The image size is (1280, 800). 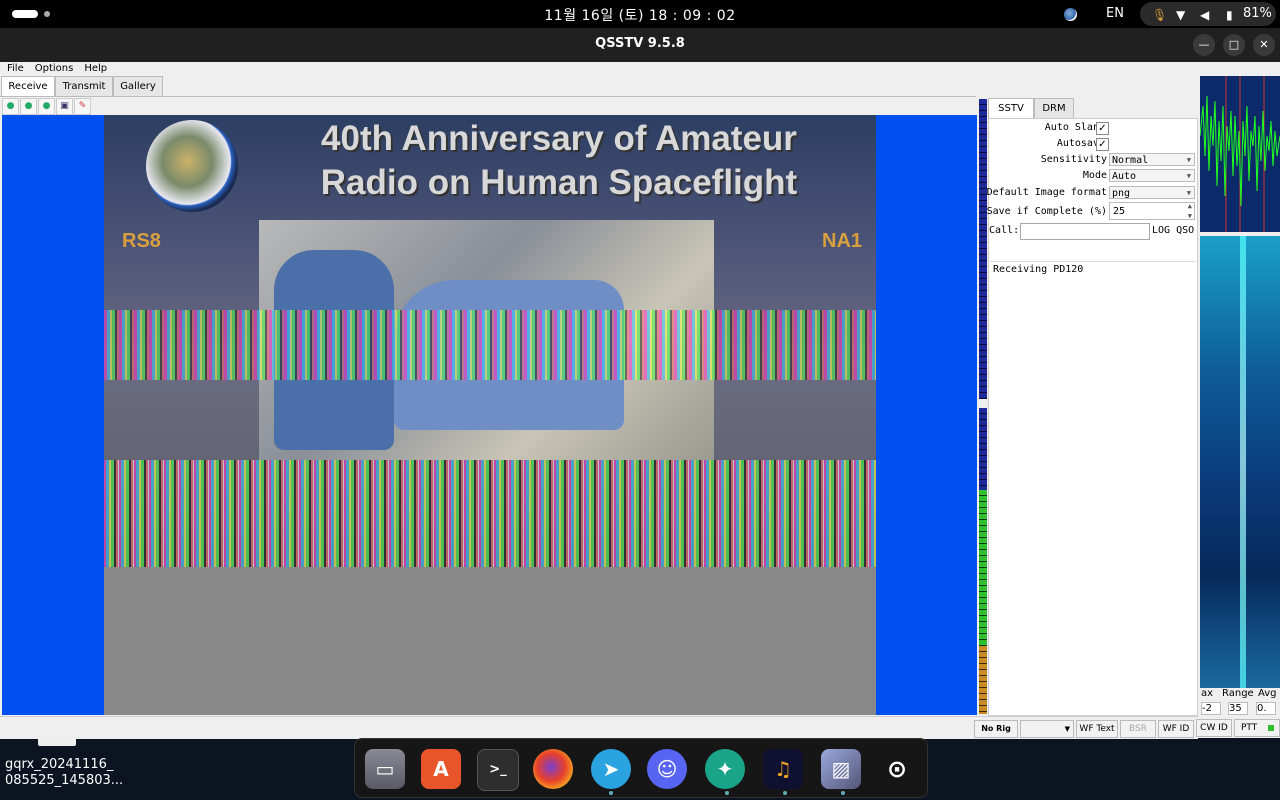 I want to click on image-format-value: png, so click(x=1121, y=193).